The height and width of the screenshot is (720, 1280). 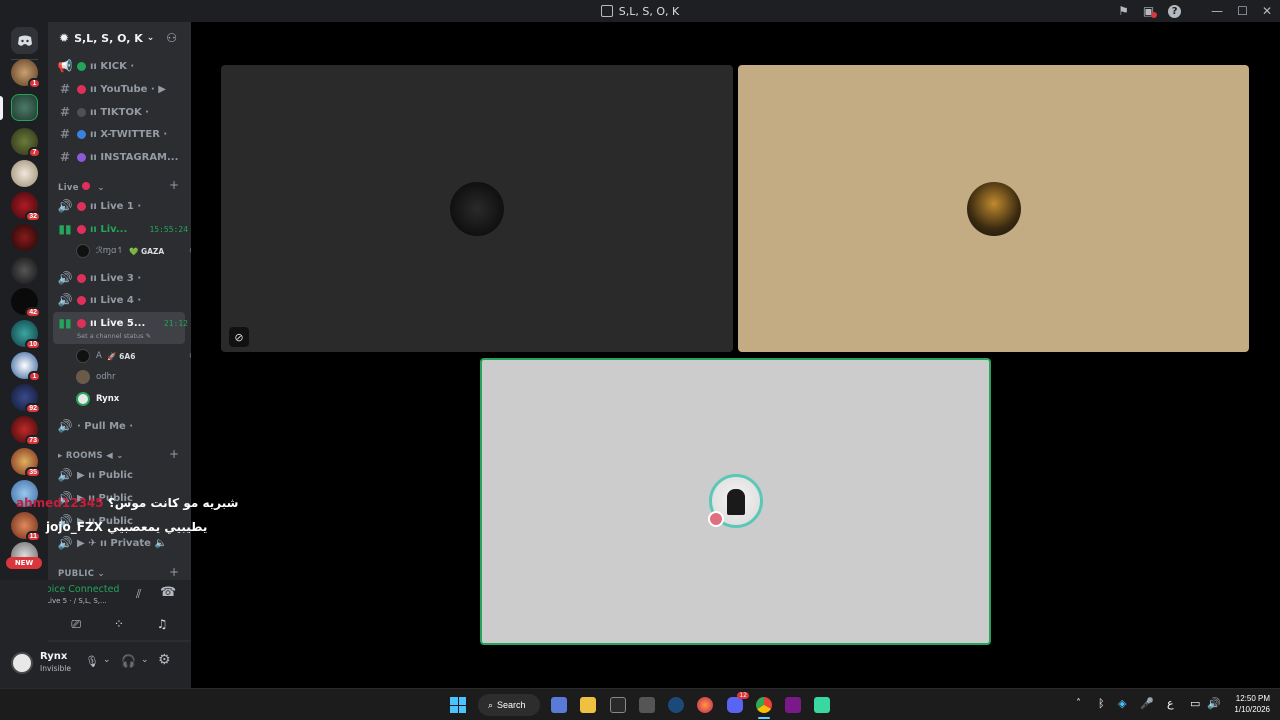 What do you see at coordinates (127, 503) in the screenshot?
I see `overlay-chat-line: ahmed12345 شبريه مو كانت موس؟` at bounding box center [127, 503].